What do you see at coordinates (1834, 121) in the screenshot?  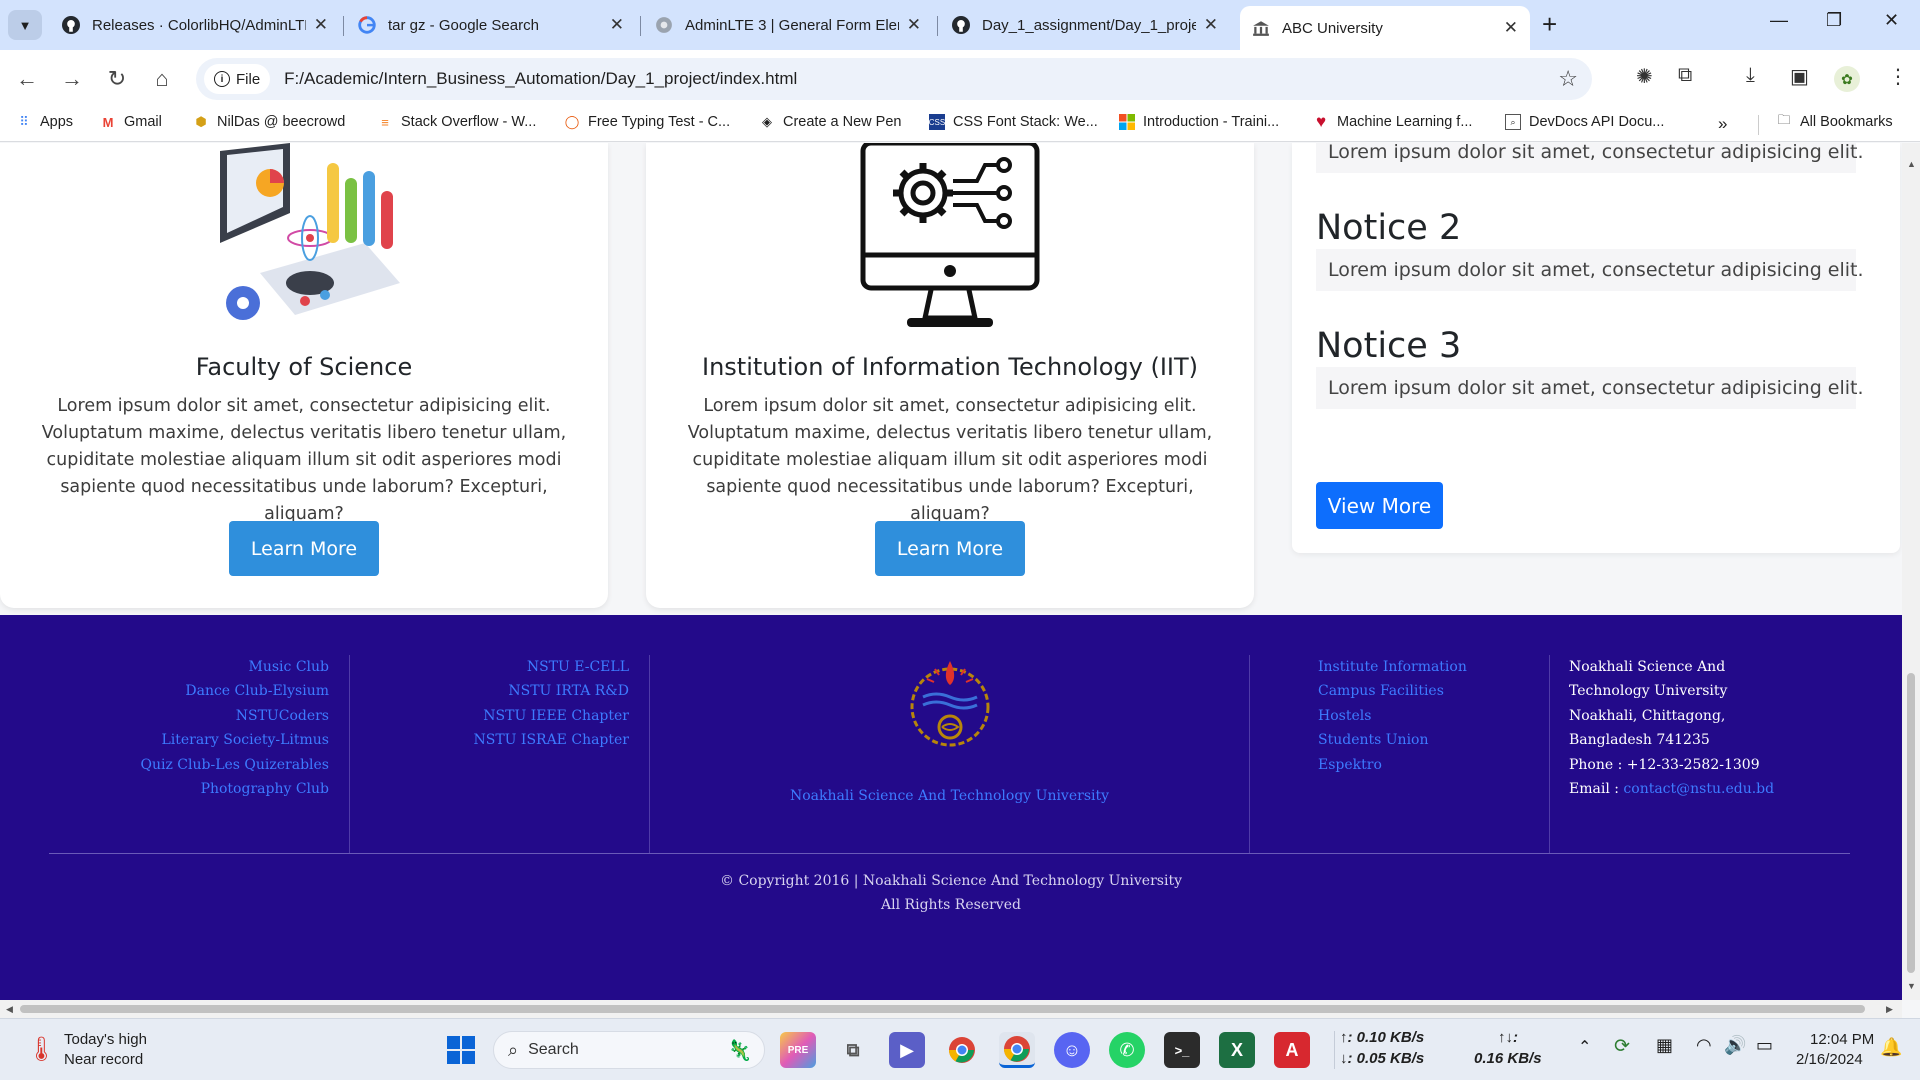 I see `all-bookmarks: 🗀 All Bookmarks` at bounding box center [1834, 121].